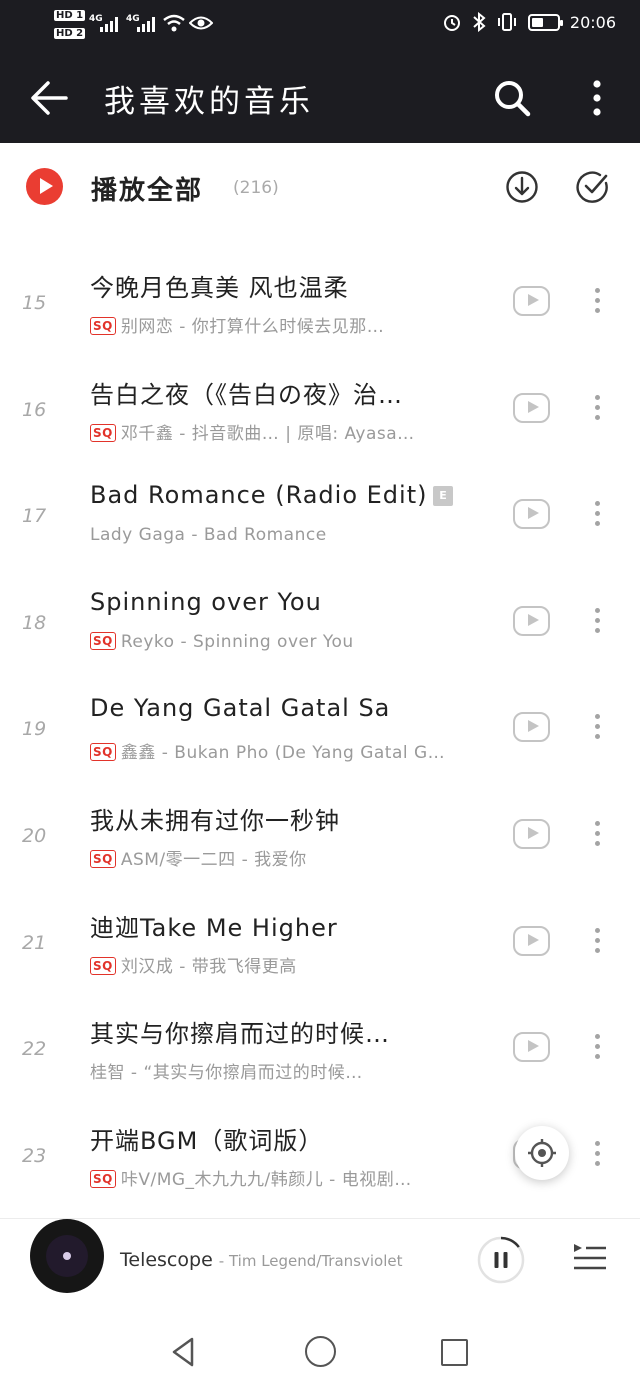  Describe the element at coordinates (320, 1351) in the screenshot. I see `nav-home-icon` at that location.